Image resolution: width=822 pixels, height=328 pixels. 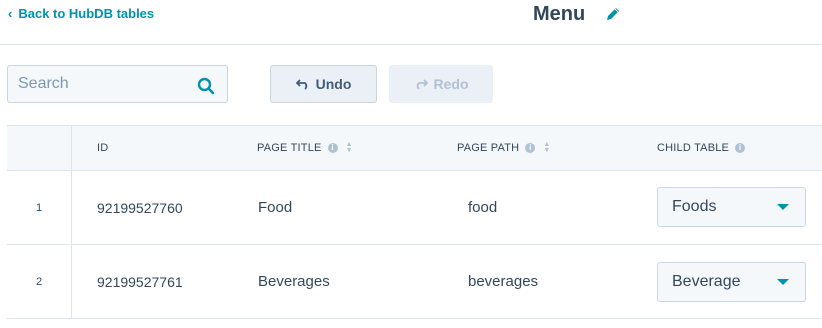 What do you see at coordinates (39, 282) in the screenshot?
I see `row-number: 2` at bounding box center [39, 282].